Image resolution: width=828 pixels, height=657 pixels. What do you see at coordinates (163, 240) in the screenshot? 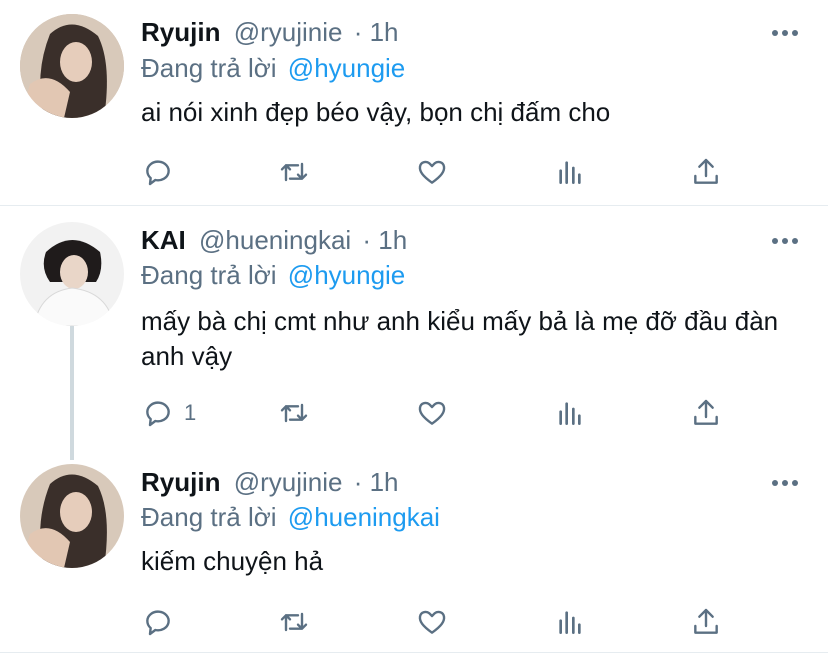
I see `display-name: KAI` at bounding box center [163, 240].